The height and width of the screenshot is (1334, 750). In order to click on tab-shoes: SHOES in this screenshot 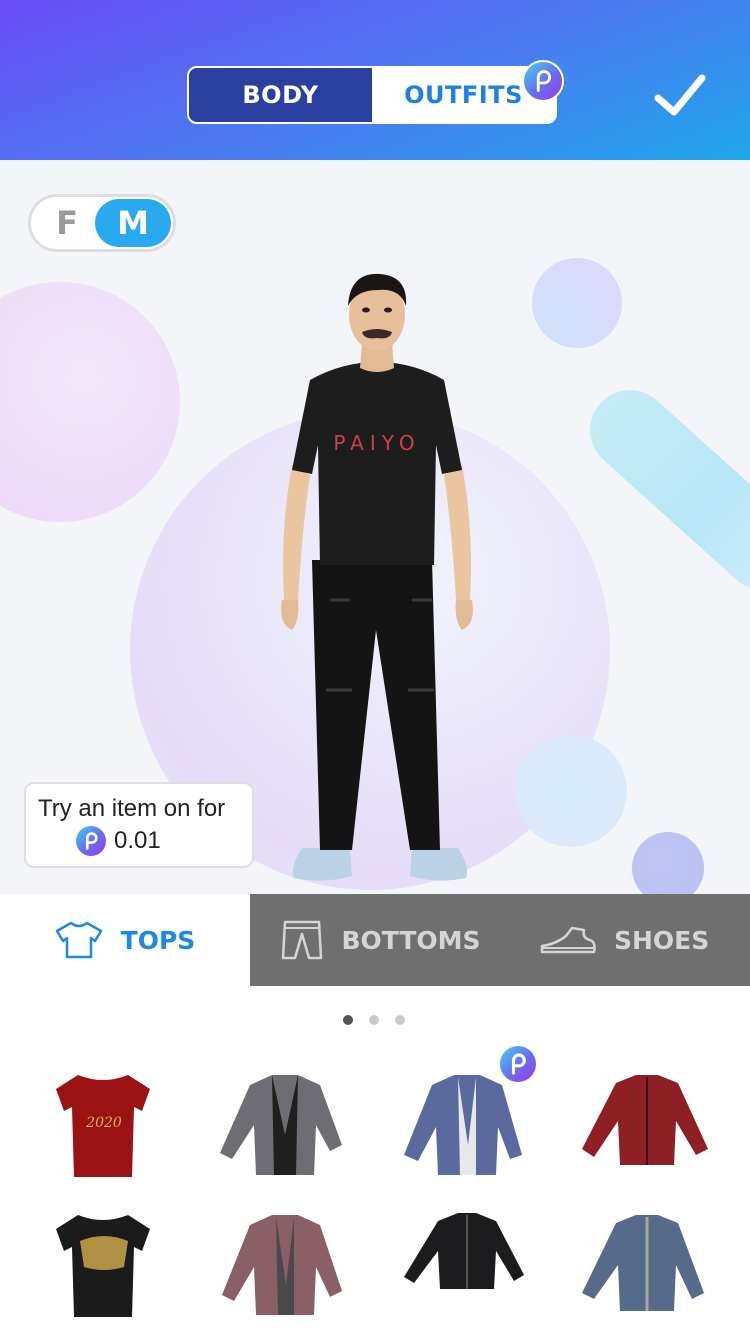, I will do `click(631, 940)`.